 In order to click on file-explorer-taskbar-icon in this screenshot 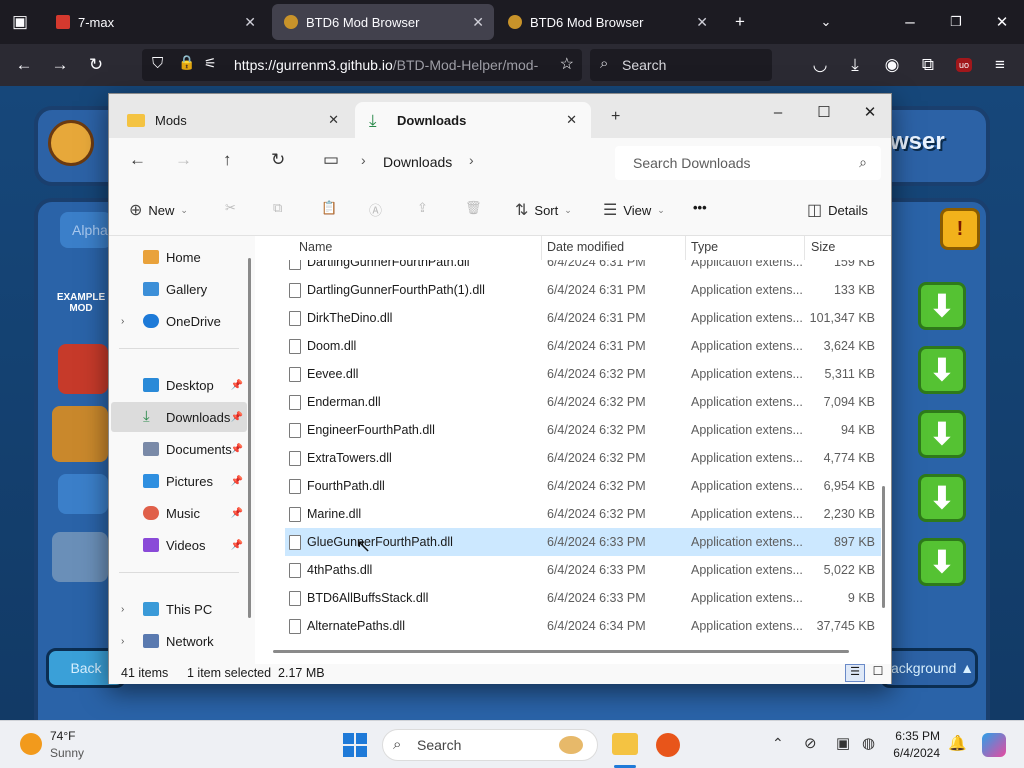, I will do `click(625, 744)`.